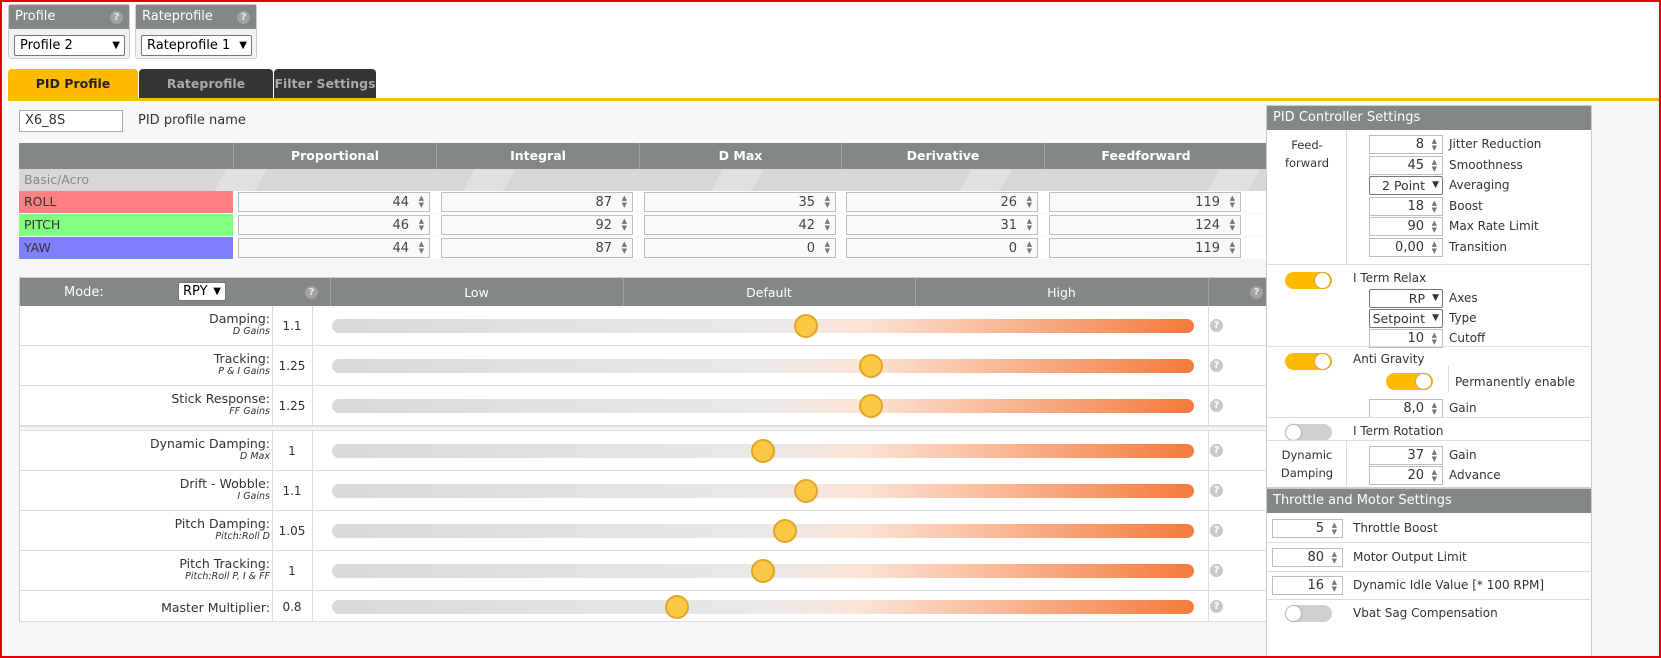 The height and width of the screenshot is (658, 1661). What do you see at coordinates (325, 84) in the screenshot?
I see `tab-filter-settings: Filter Settings` at bounding box center [325, 84].